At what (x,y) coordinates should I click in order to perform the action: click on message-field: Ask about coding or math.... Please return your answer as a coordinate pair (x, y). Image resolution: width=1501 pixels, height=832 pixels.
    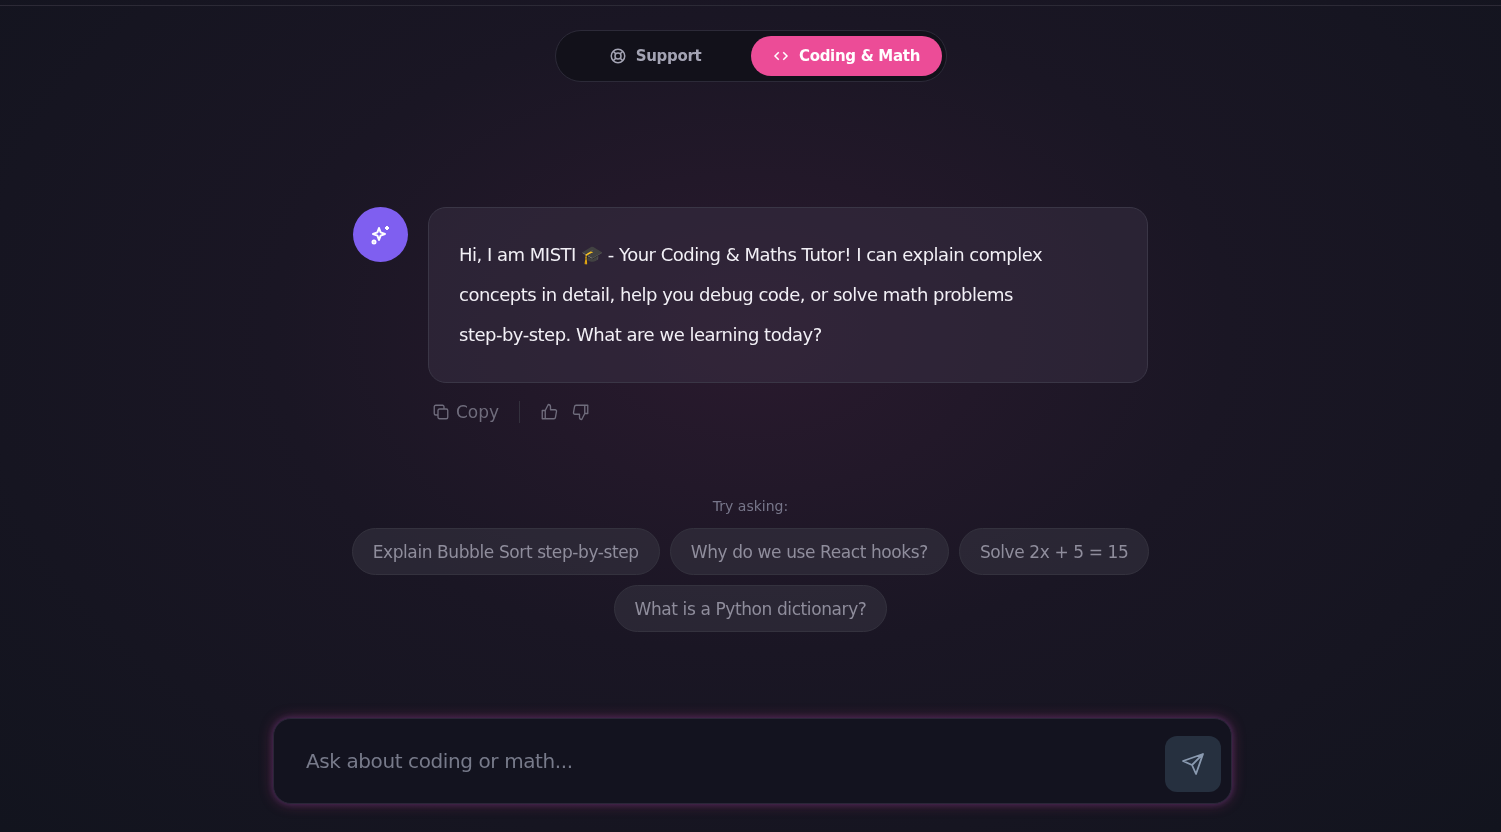
    Looking at the image, I should click on (752, 761).